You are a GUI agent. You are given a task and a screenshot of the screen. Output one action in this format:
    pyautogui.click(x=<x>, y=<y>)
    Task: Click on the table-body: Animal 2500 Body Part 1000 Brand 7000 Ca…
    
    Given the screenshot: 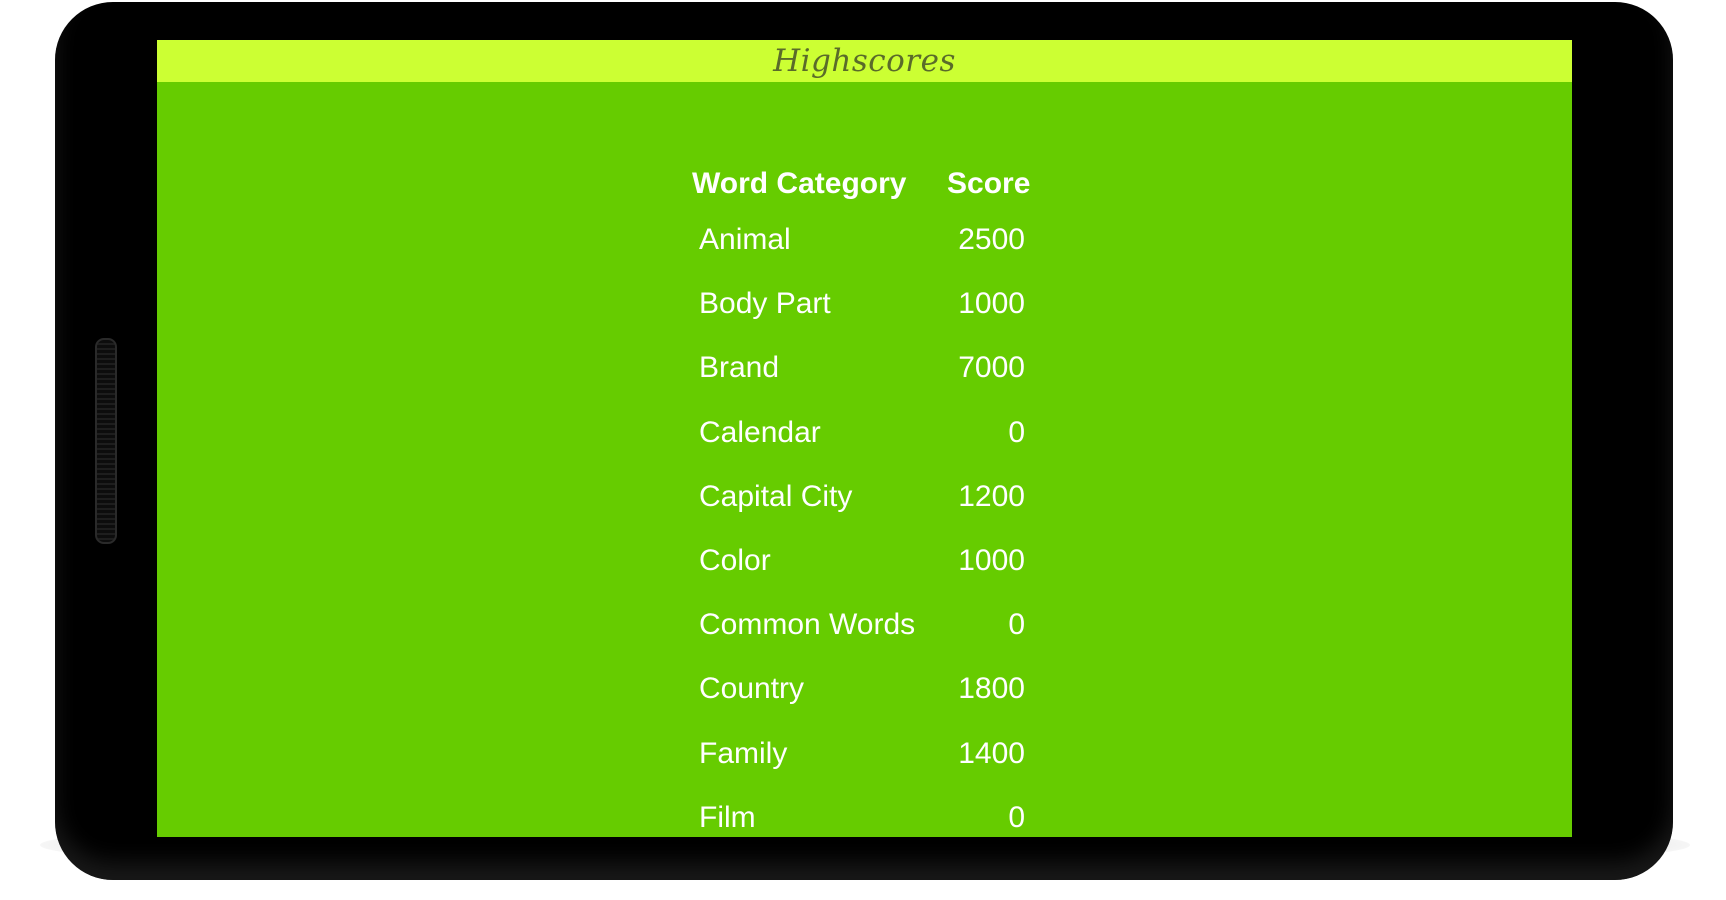 What is the action you would take?
    pyautogui.click(x=872, y=529)
    